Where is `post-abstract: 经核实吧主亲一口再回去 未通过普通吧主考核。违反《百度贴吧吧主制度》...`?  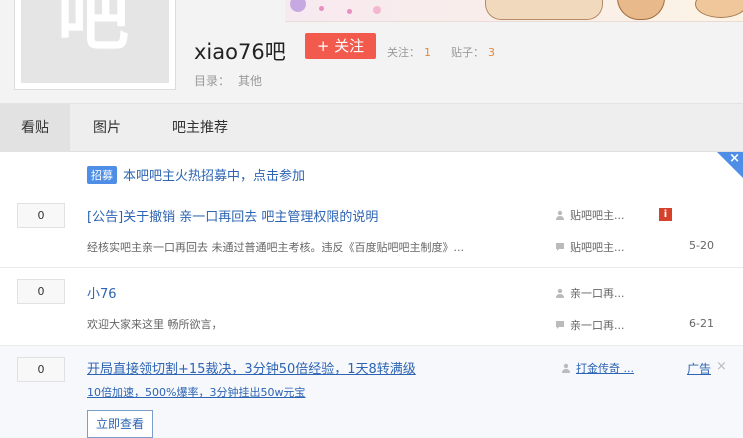 post-abstract: 经核实吧主亲一口再回去 未通过普通吧主考核。违反《百度贴吧吧主制度》... is located at coordinates (275, 247).